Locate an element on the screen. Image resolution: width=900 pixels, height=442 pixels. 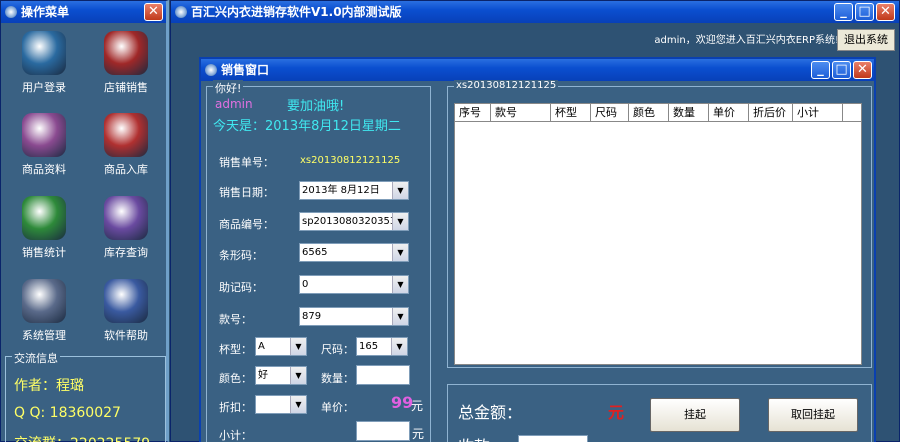
color-select: 好 ▼ is located at coordinates (281, 375).